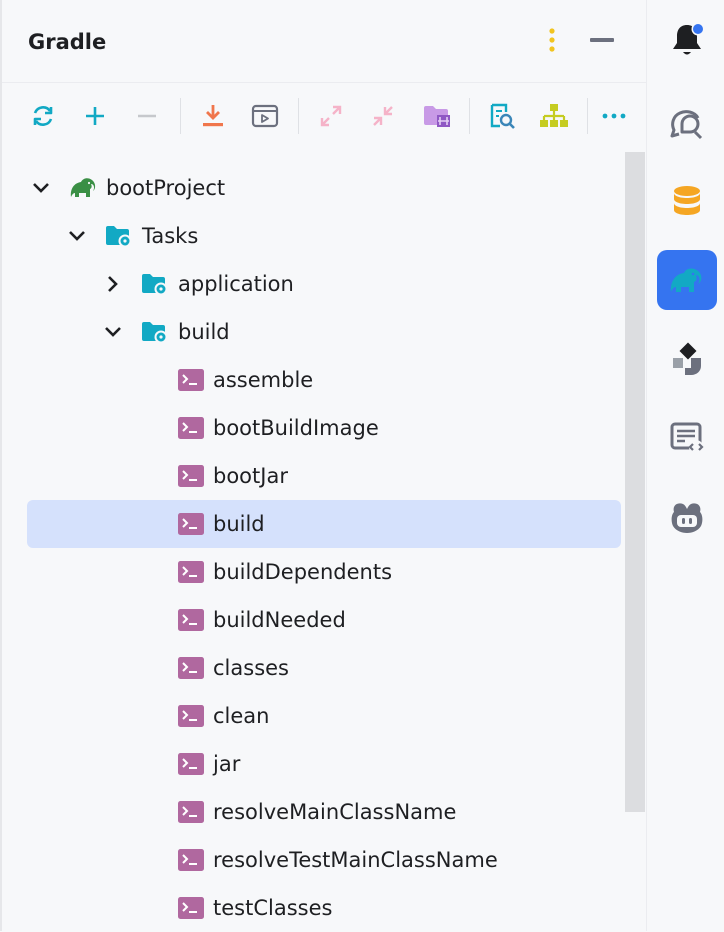 The image size is (724, 932). I want to click on analyze-dependencies-button, so click(502, 116).